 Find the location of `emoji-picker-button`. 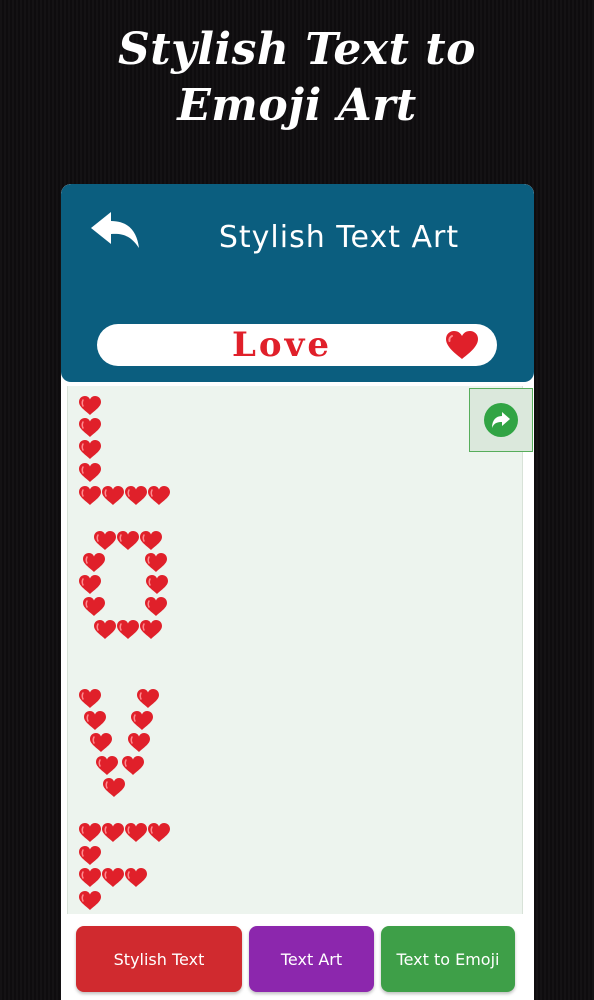

emoji-picker-button is located at coordinates (462, 345).